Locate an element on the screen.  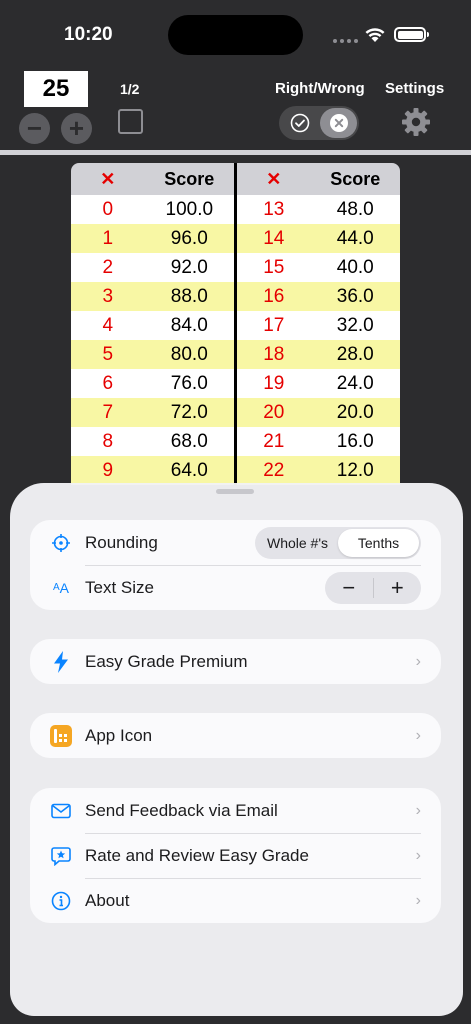
text-size-decrease: − is located at coordinates (349, 588).